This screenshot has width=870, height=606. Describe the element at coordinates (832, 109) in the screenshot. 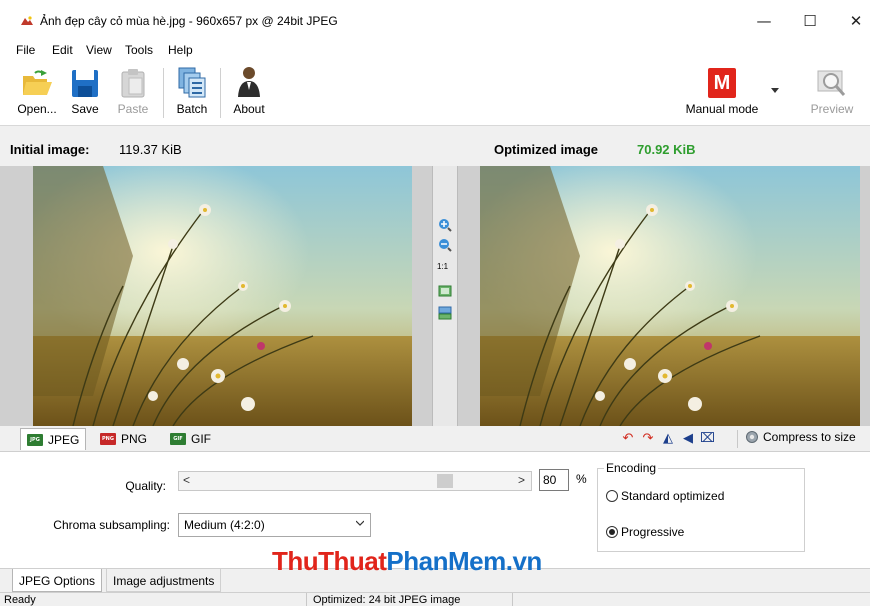

I see `preview-label: Preview` at that location.